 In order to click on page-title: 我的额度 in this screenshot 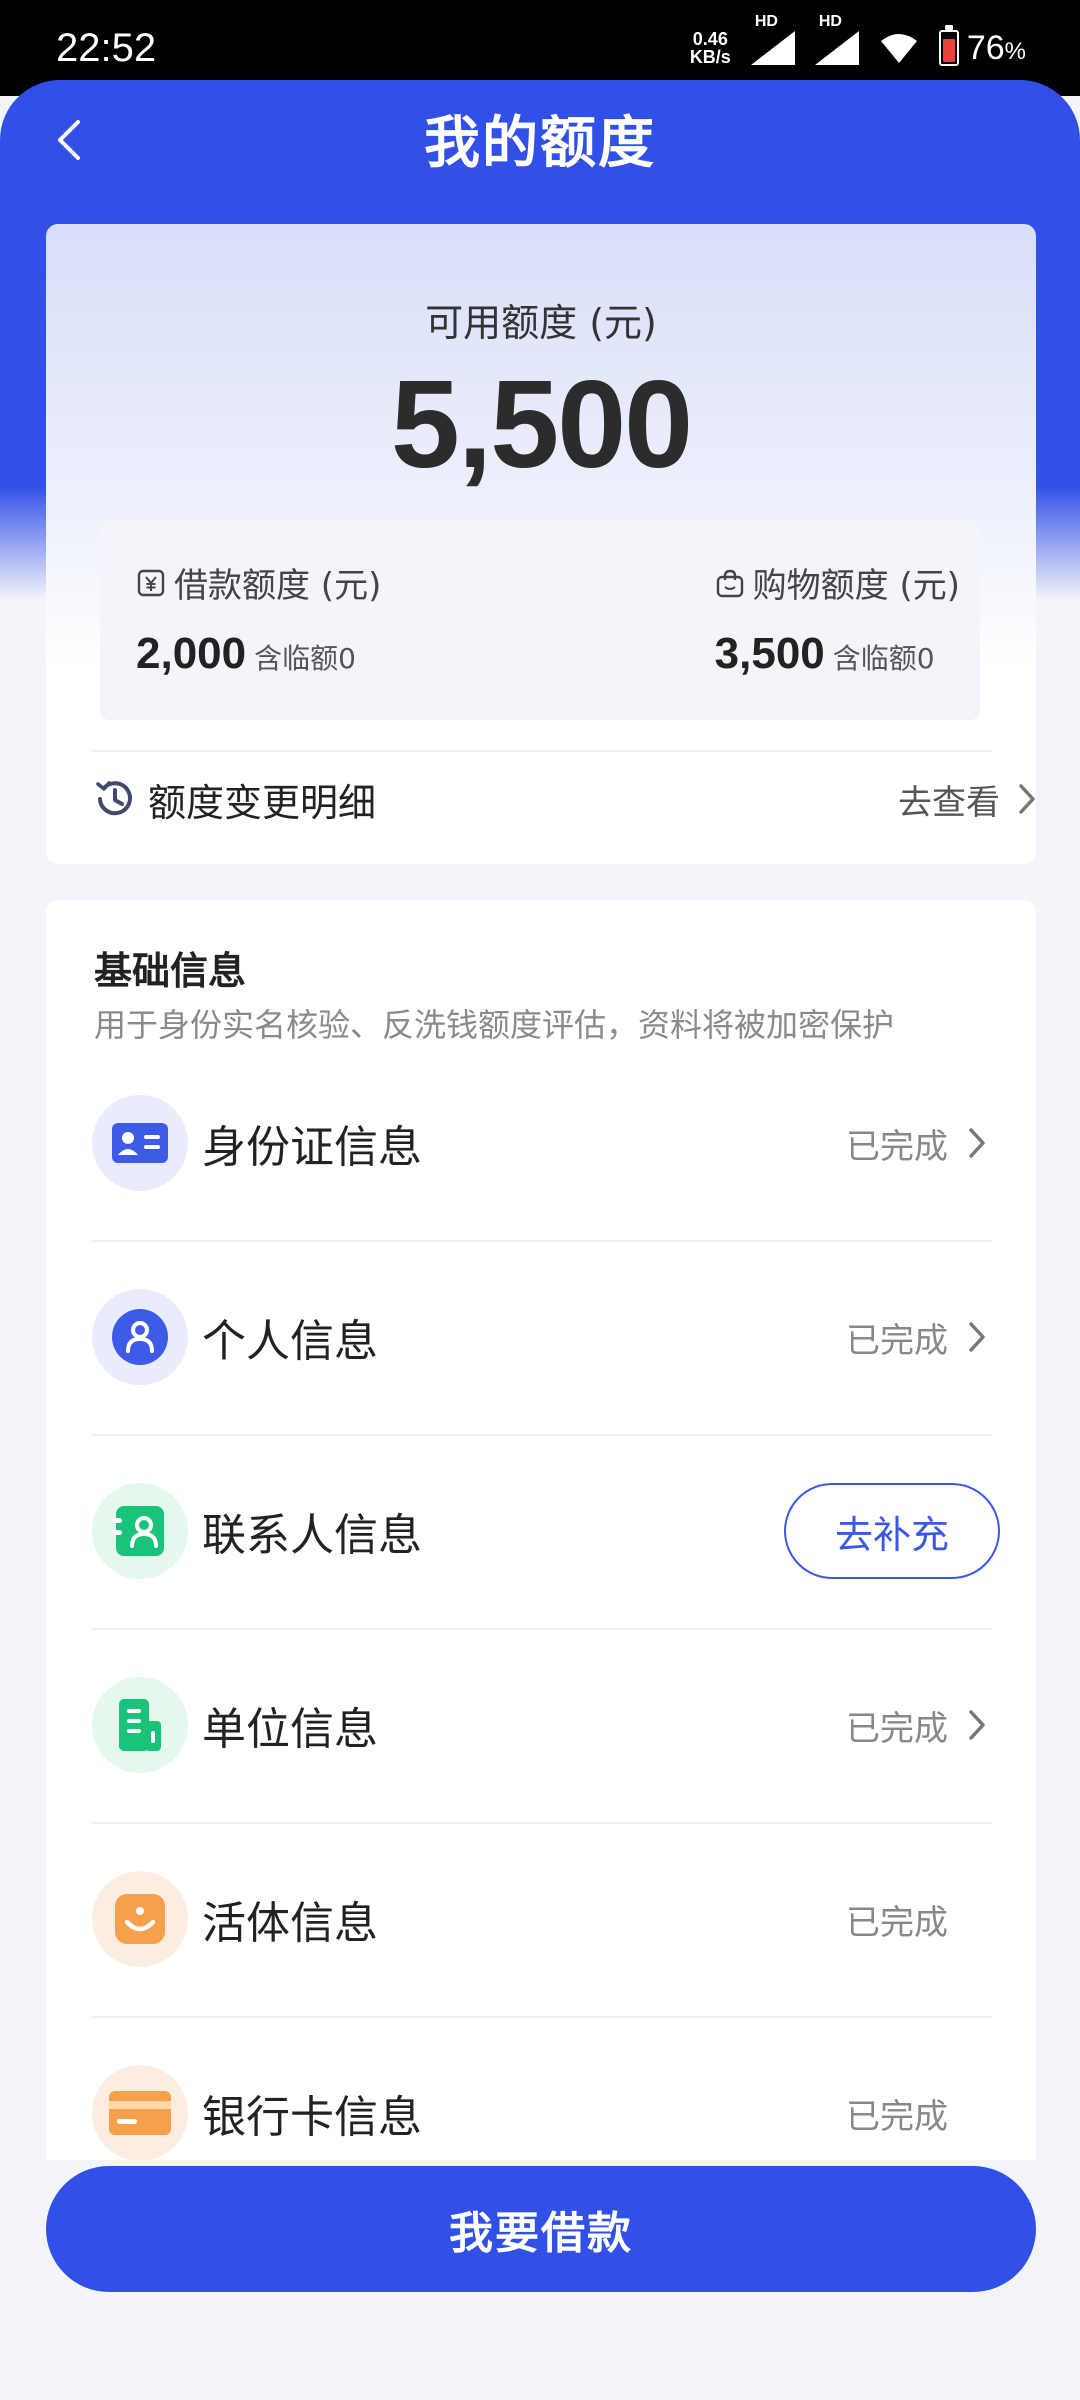, I will do `click(540, 143)`.